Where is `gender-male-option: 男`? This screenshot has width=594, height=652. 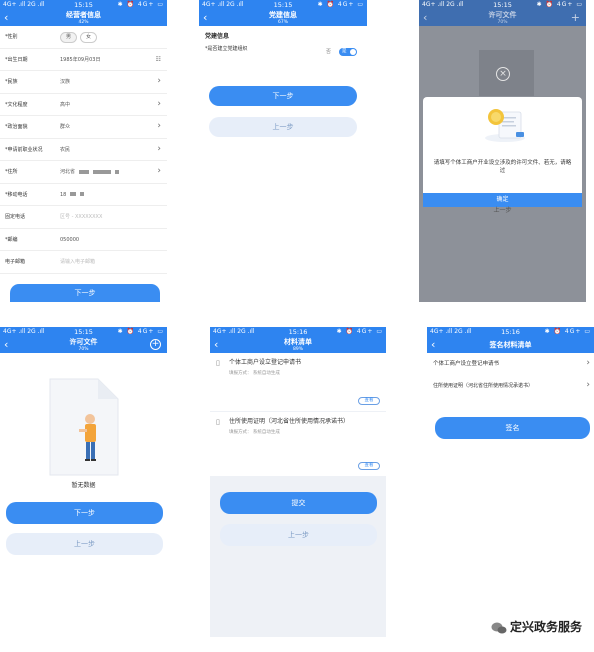 gender-male-option: 男 is located at coordinates (69, 37).